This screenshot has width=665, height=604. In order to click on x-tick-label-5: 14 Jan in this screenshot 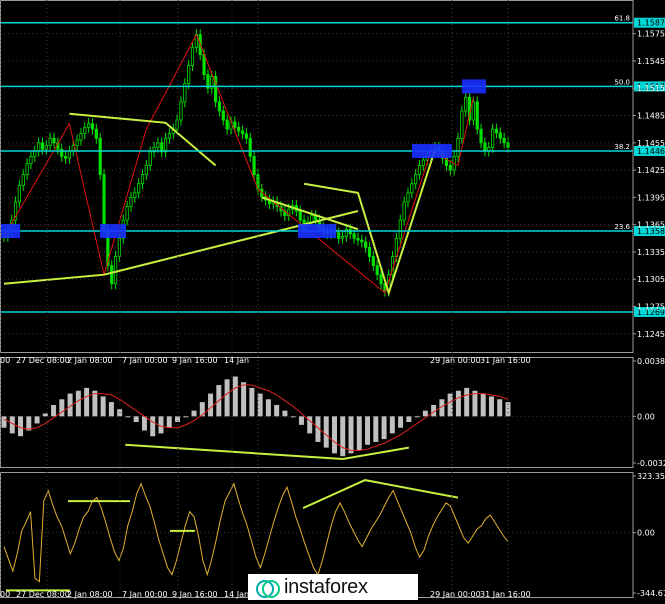, I will do `click(236, 594)`.